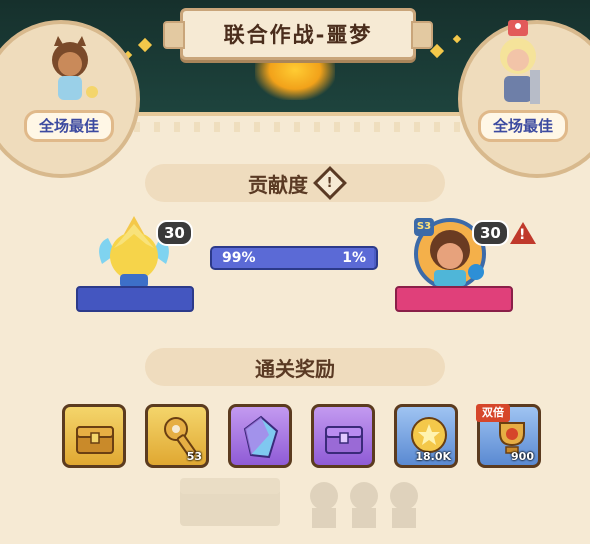  What do you see at coordinates (174, 233) in the screenshot?
I see `left-player-level: 30` at bounding box center [174, 233].